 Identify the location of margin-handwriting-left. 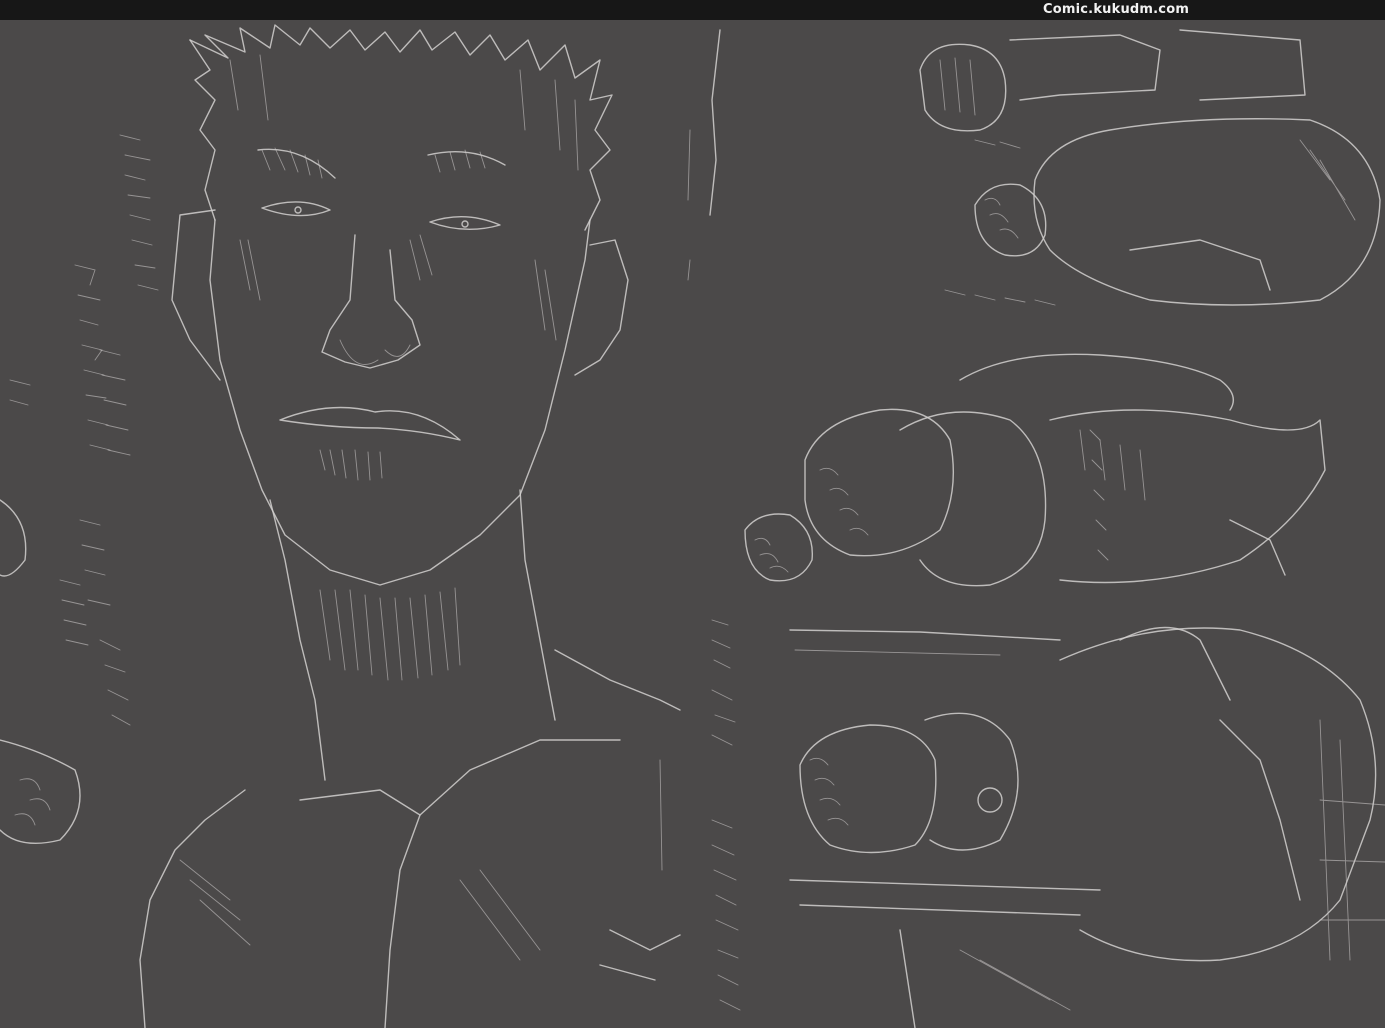
(79, 489).